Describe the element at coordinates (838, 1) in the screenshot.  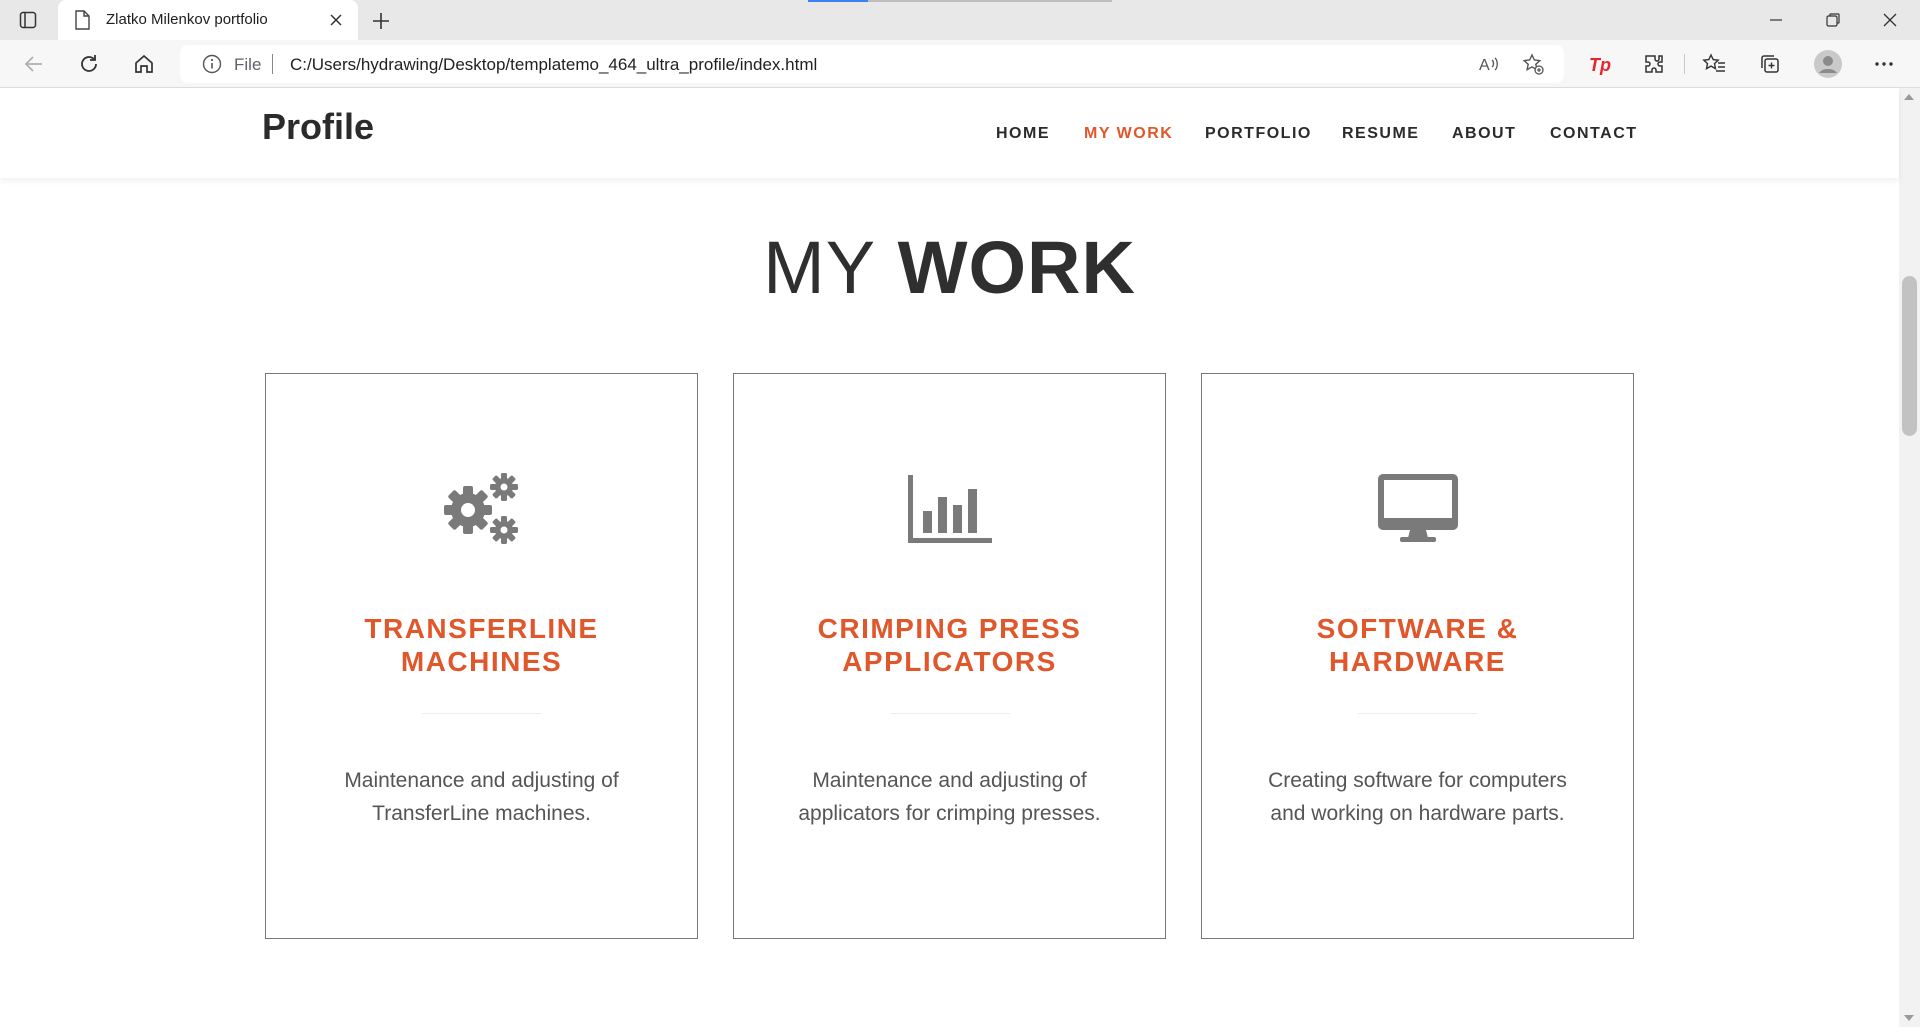
I see `loading-indicator` at that location.